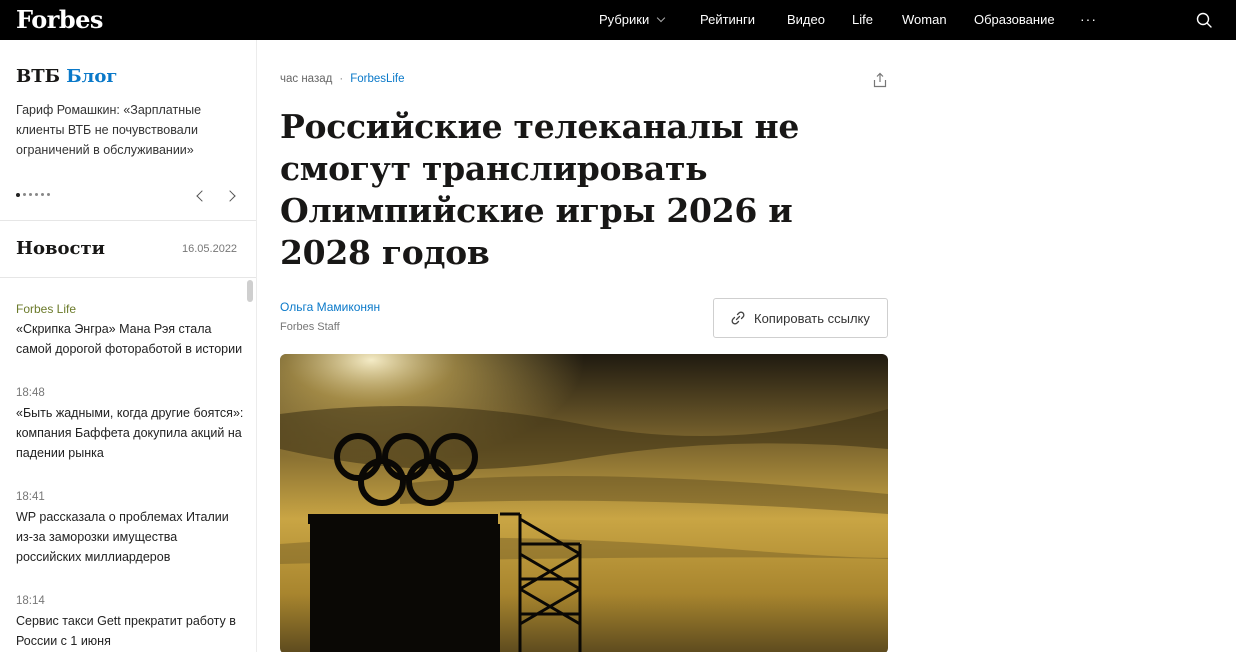 Image resolution: width=1236 pixels, height=652 pixels. Describe the element at coordinates (806, 19) in the screenshot. I see `nav-item-video: Видео` at that location.